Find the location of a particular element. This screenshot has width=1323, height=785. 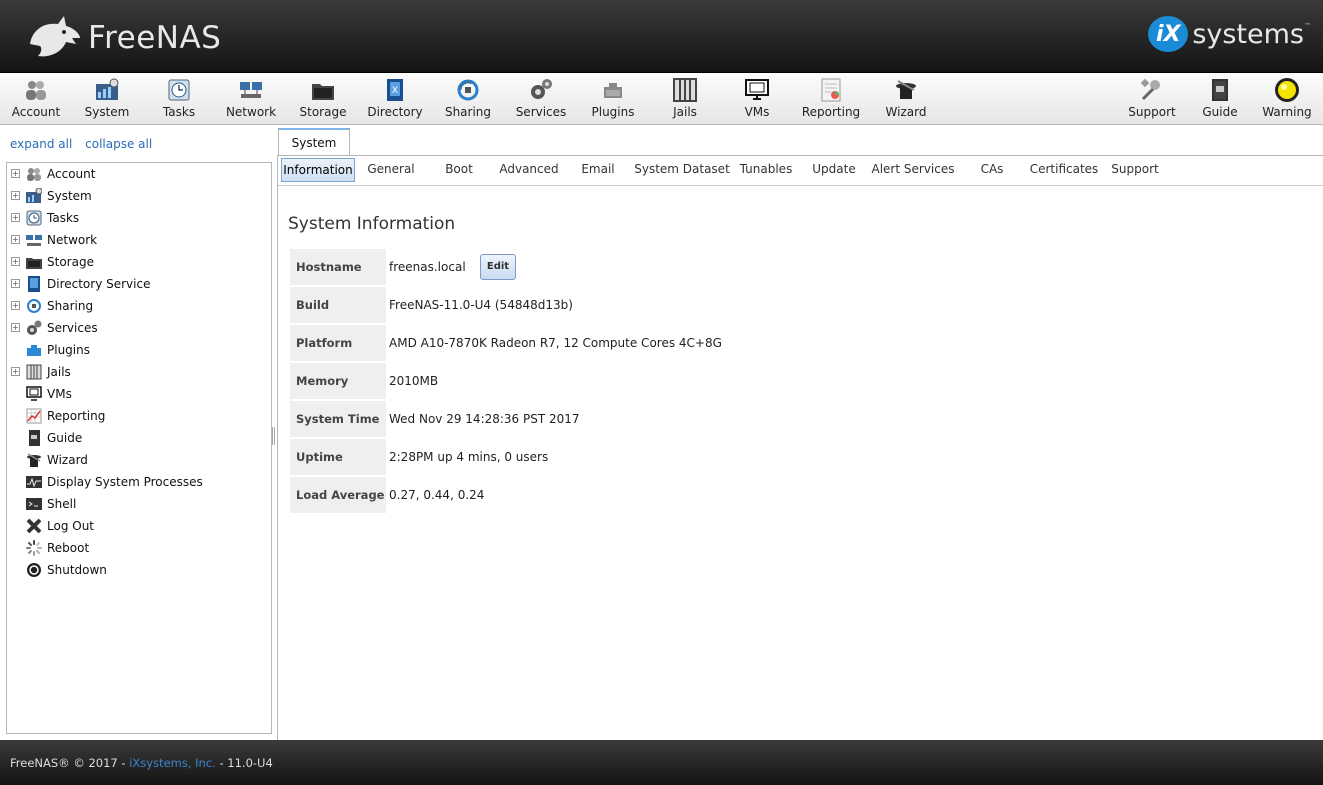

info-key: Memory is located at coordinates (338, 381).